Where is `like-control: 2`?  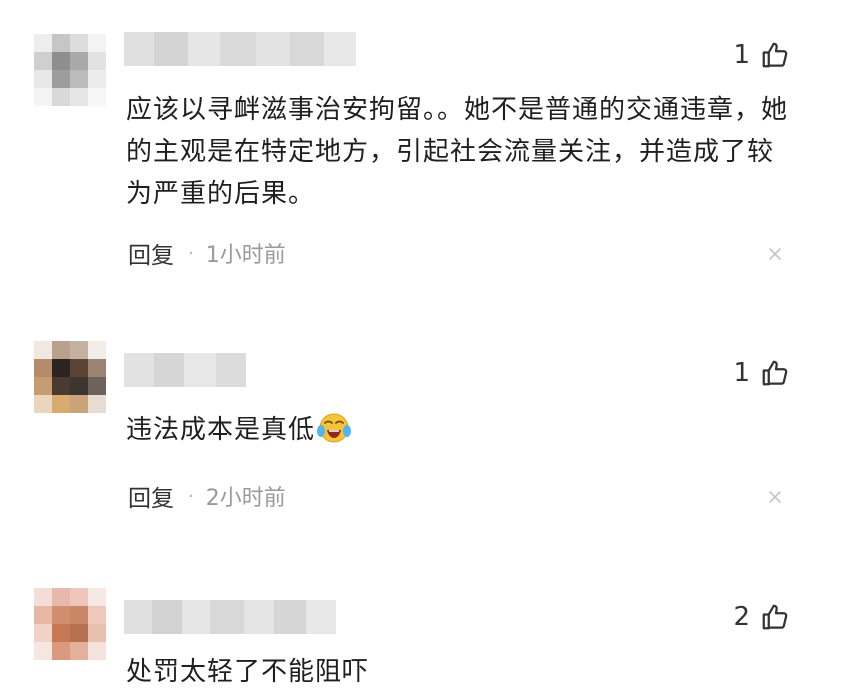
like-control: 2 is located at coordinates (761, 617).